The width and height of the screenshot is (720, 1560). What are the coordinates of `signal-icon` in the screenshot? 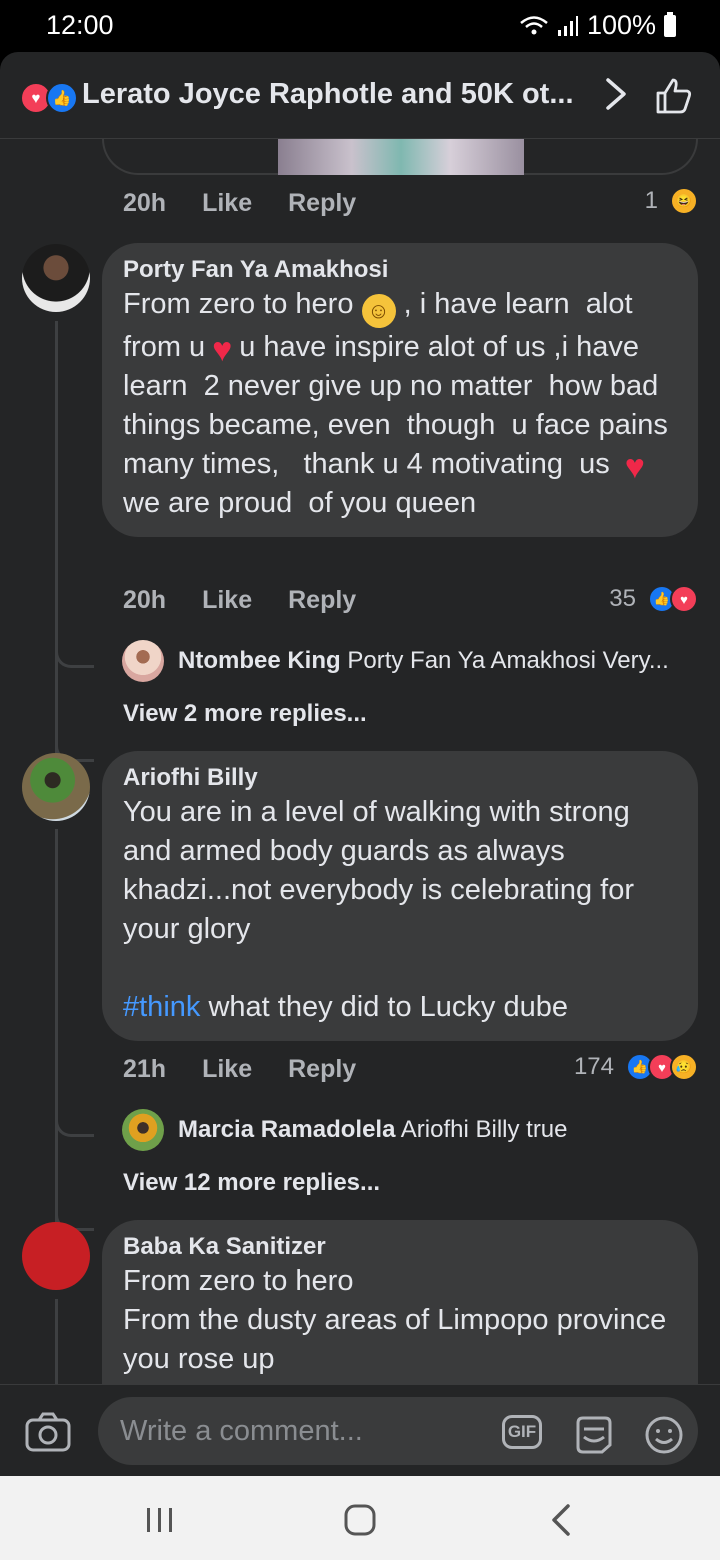 It's located at (567, 25).